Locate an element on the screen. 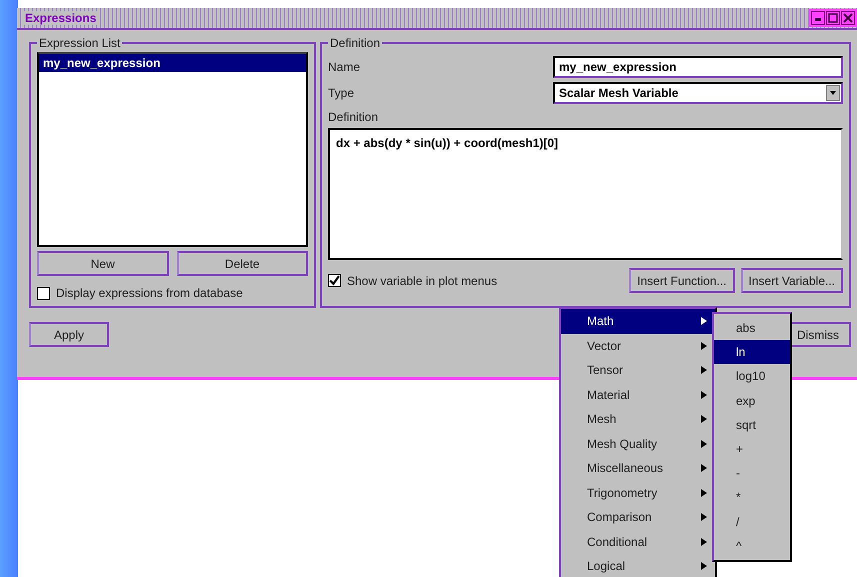  menu-item: Math is located at coordinates (638, 321).